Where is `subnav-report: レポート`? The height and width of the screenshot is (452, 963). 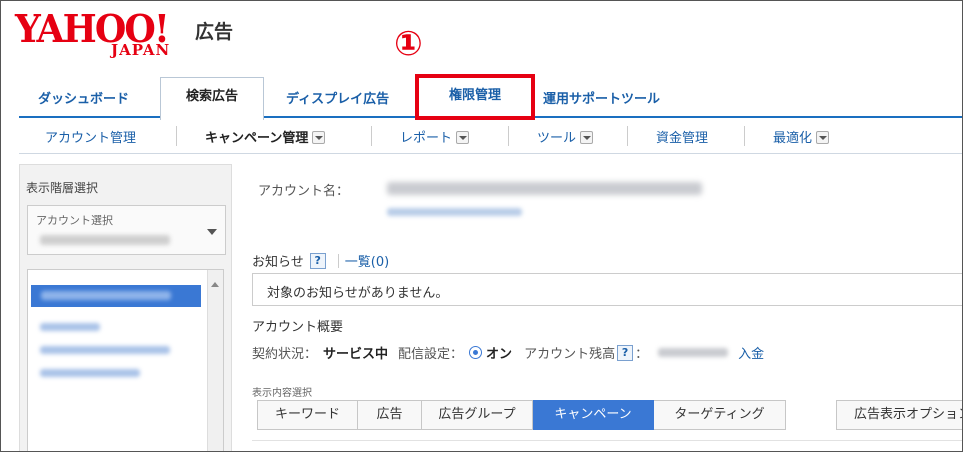 subnav-report: レポート is located at coordinates (435, 136).